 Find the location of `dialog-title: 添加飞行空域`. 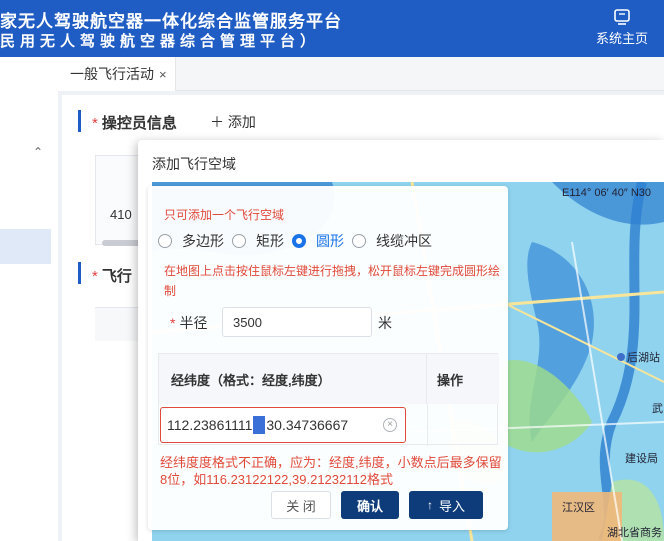

dialog-title: 添加飞行空域 is located at coordinates (194, 164).